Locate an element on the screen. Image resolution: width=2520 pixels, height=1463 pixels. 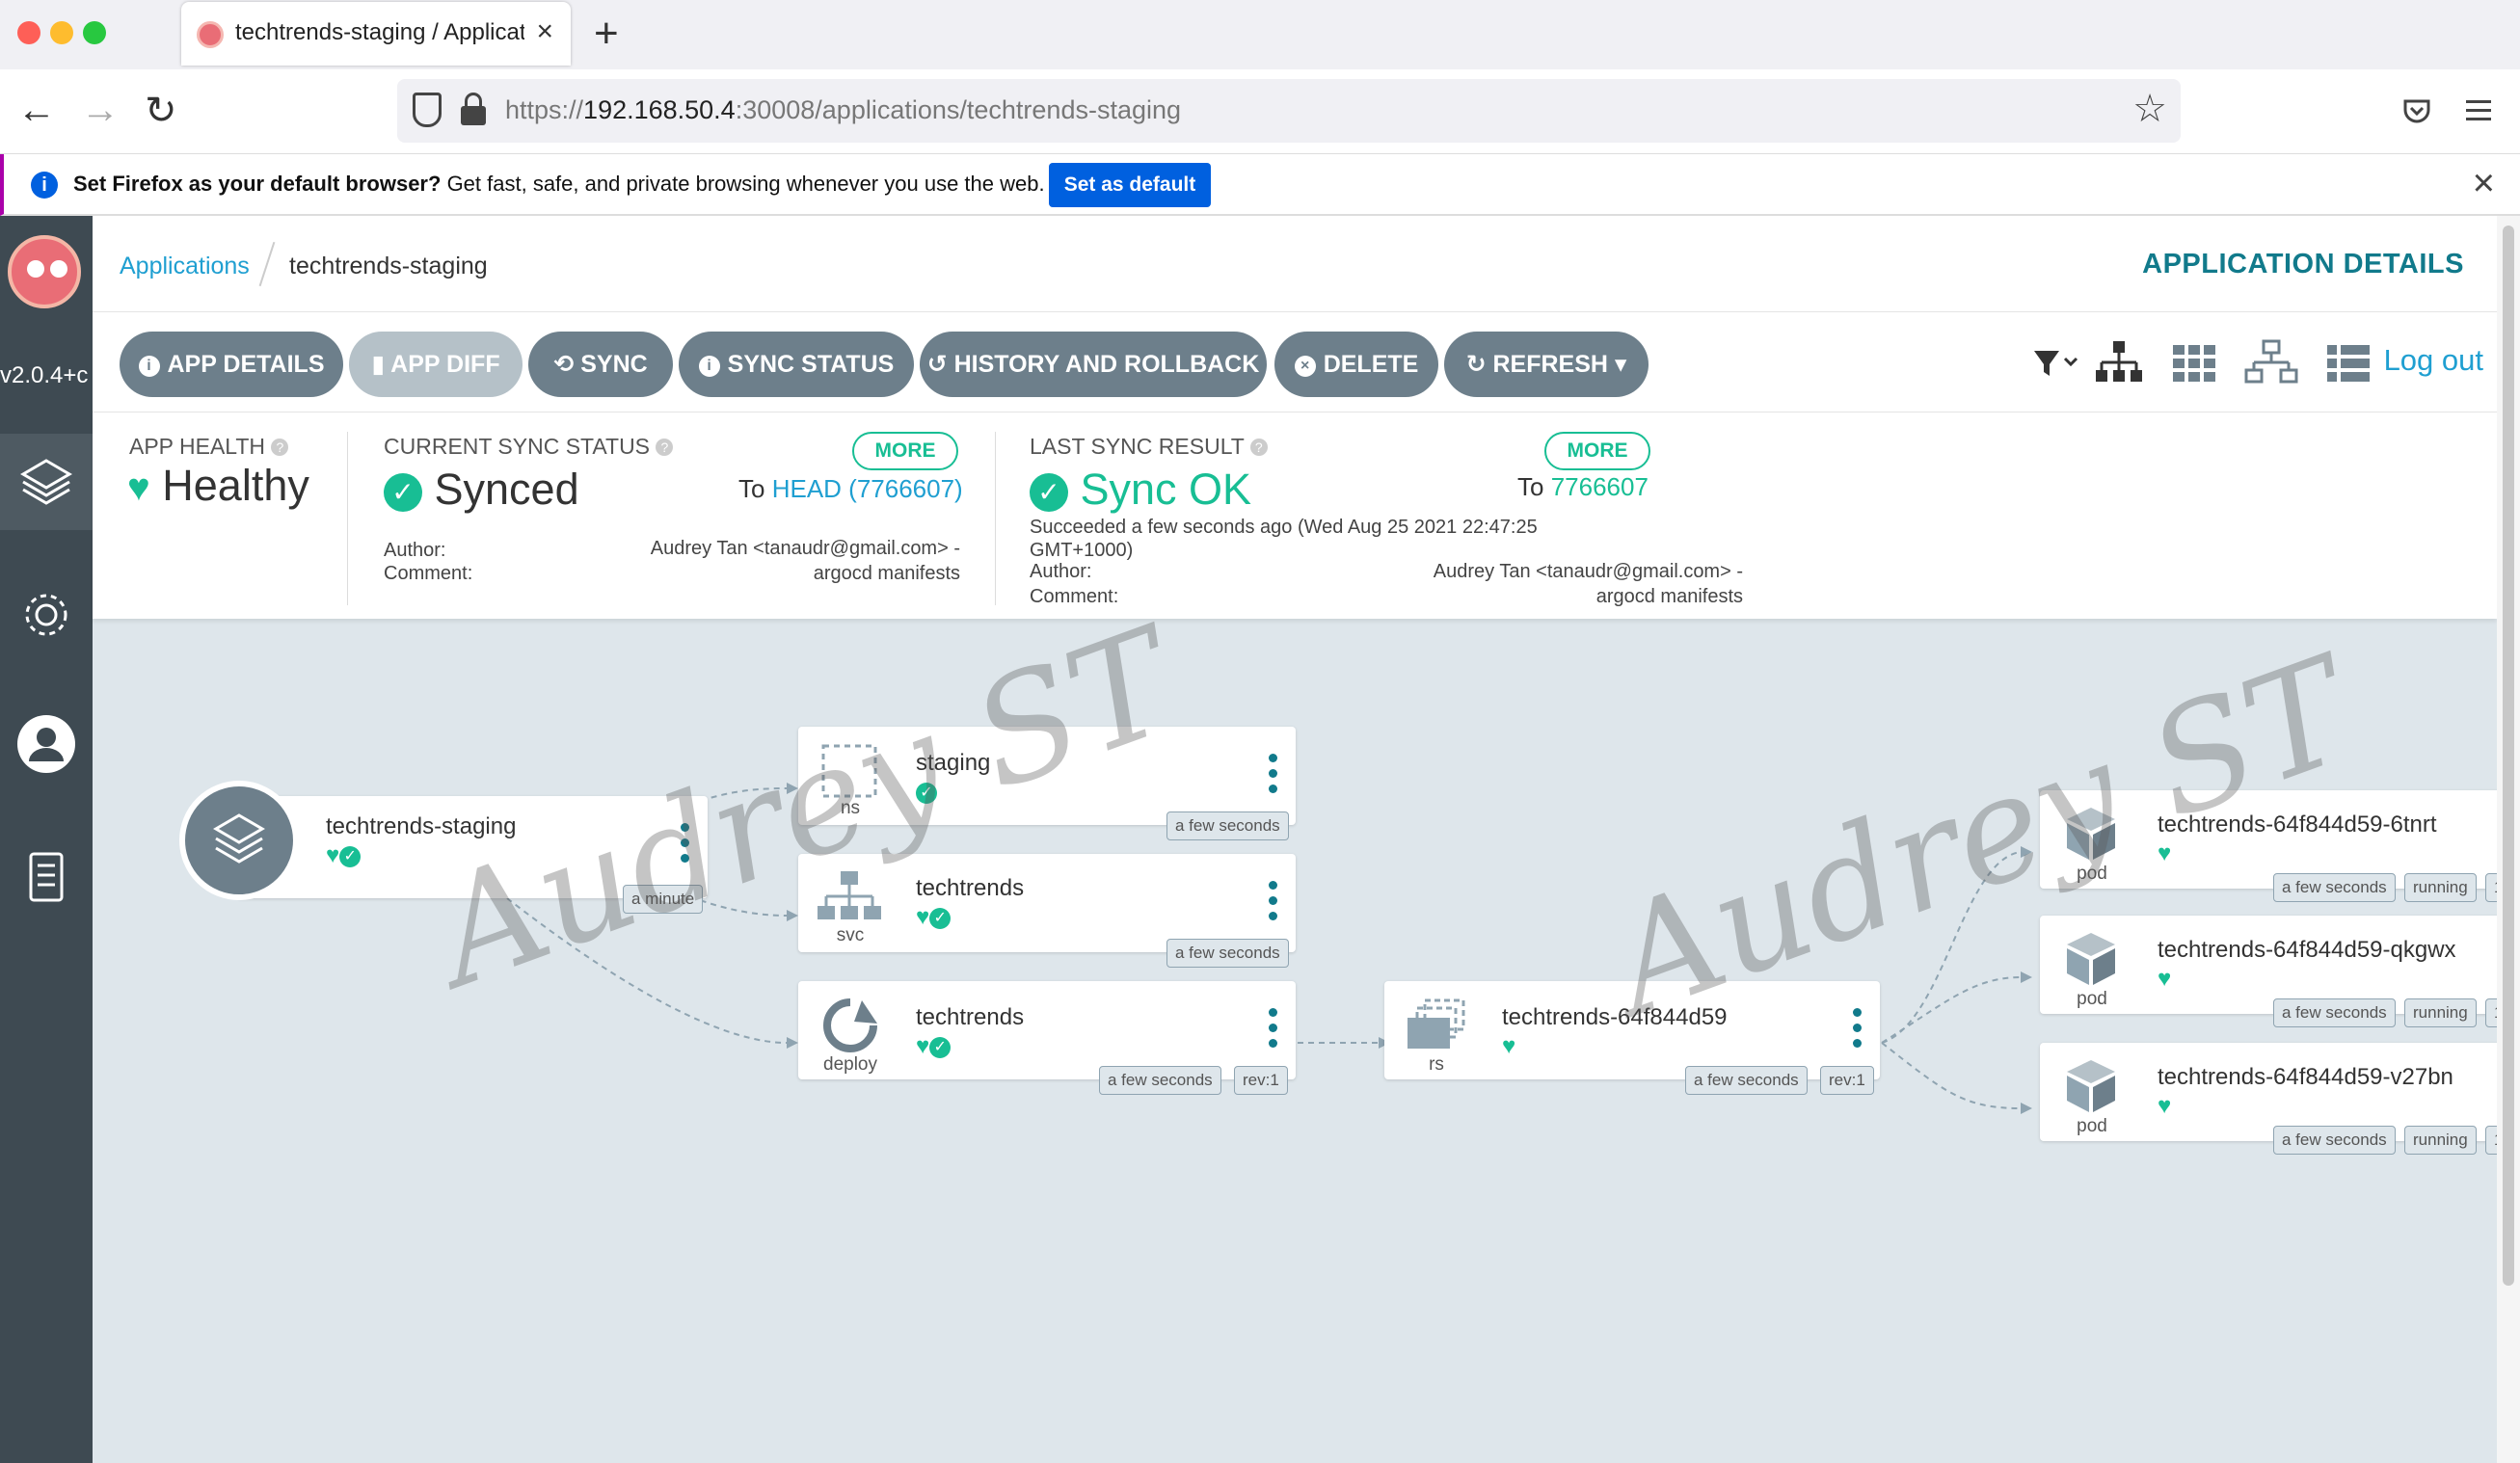
service-network-icon is located at coordinates (850, 895).